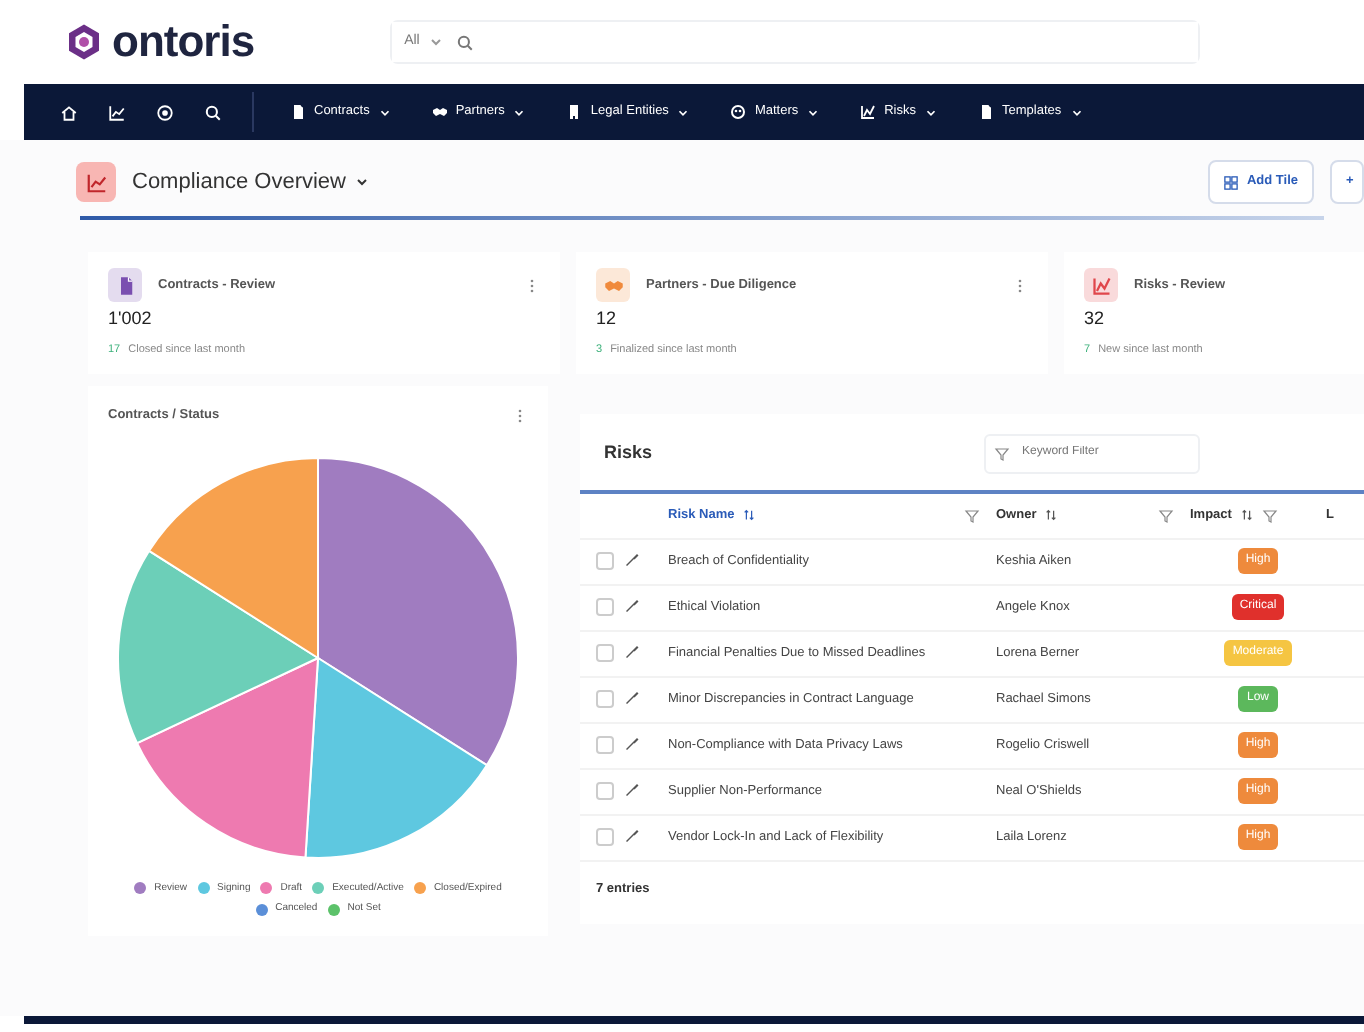 The height and width of the screenshot is (1032, 1364). Describe the element at coordinates (251, 182) in the screenshot. I see `dashboard-selector: Compliance Overview` at that location.